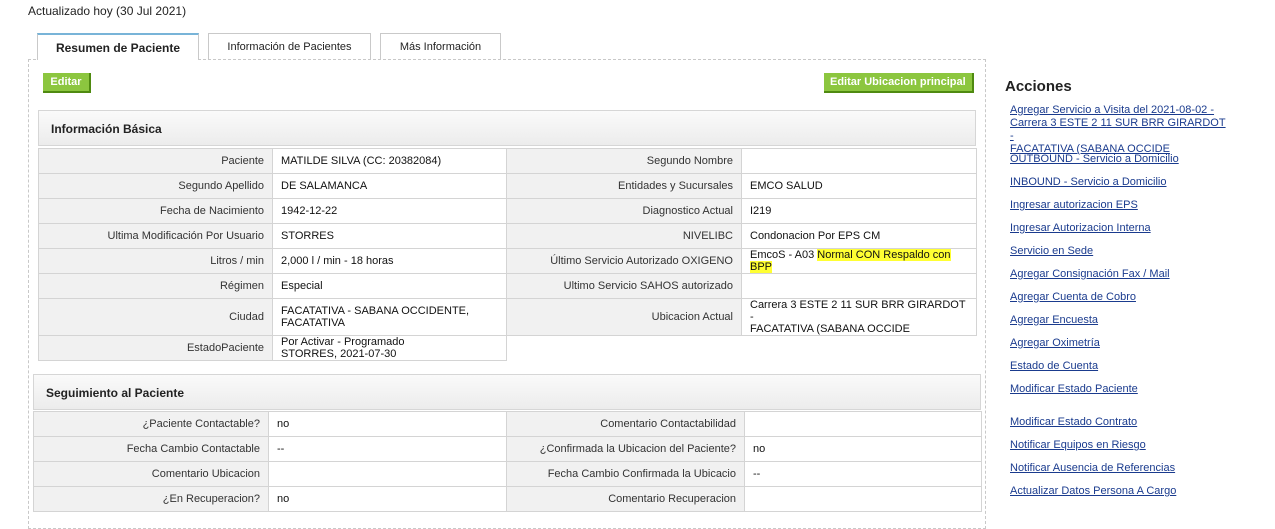 This screenshot has width=1275, height=529. Describe the element at coordinates (155, 261) in the screenshot. I see `field-label: Litros / min` at that location.